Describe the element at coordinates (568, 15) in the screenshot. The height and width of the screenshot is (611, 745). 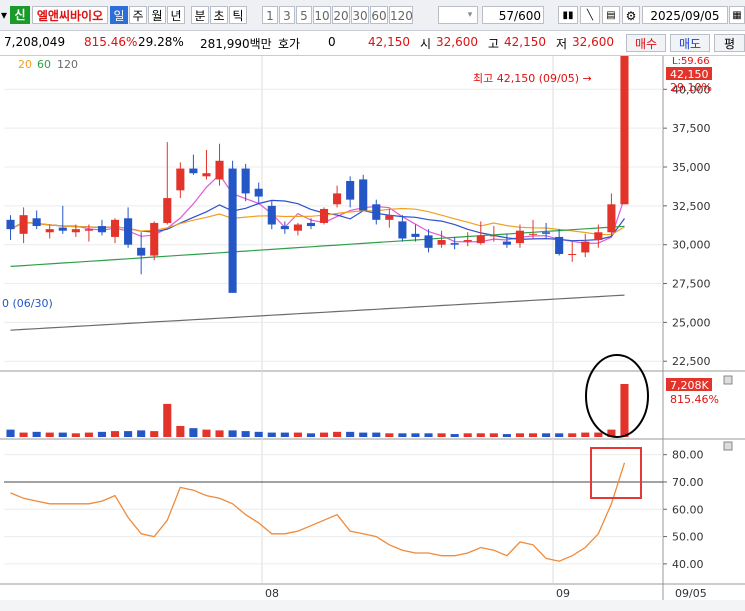
I see `candle-type-icon: ▮▮` at that location.